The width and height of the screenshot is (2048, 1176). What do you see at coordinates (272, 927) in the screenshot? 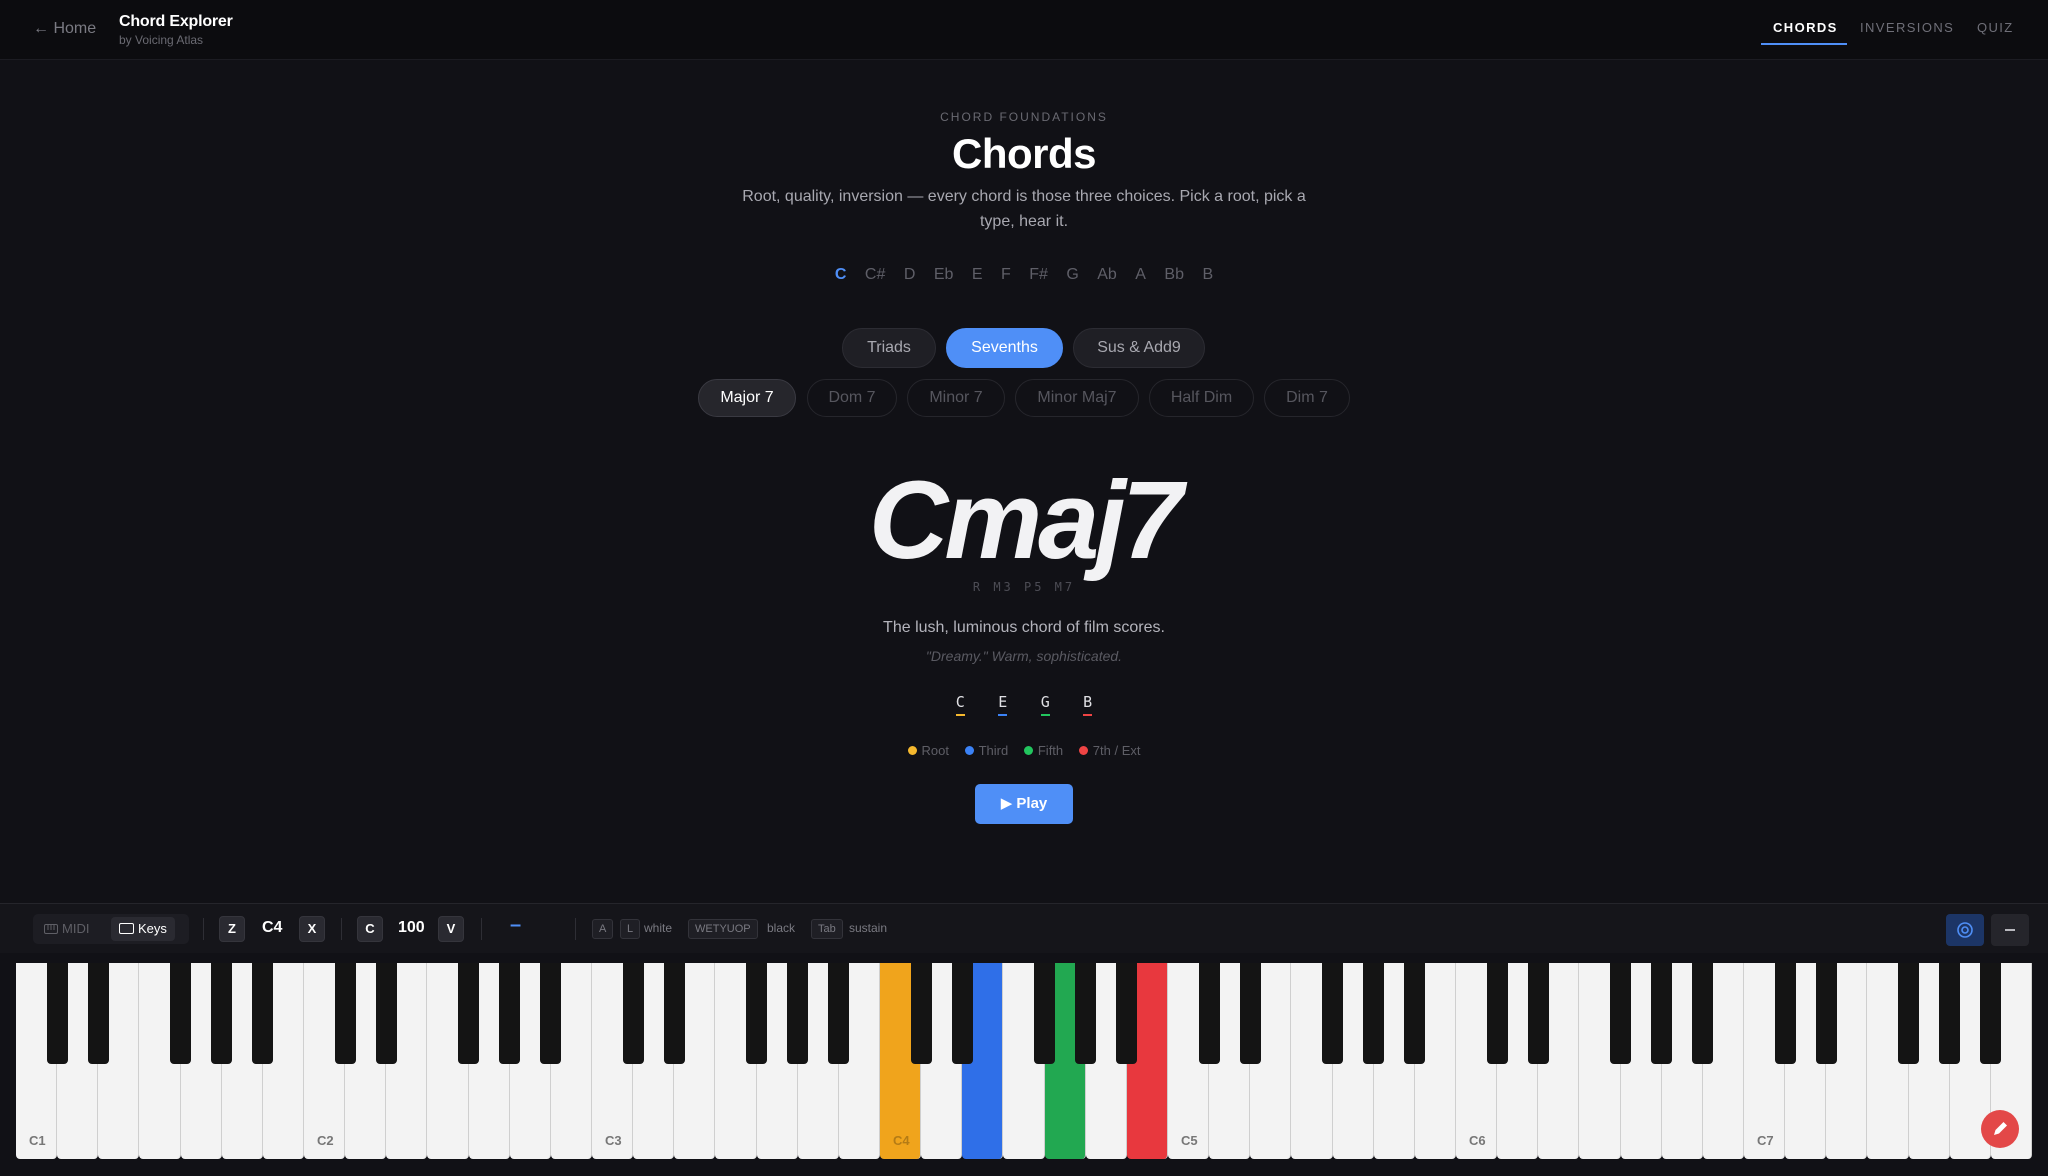
I see `octave-value: C4` at bounding box center [272, 927].